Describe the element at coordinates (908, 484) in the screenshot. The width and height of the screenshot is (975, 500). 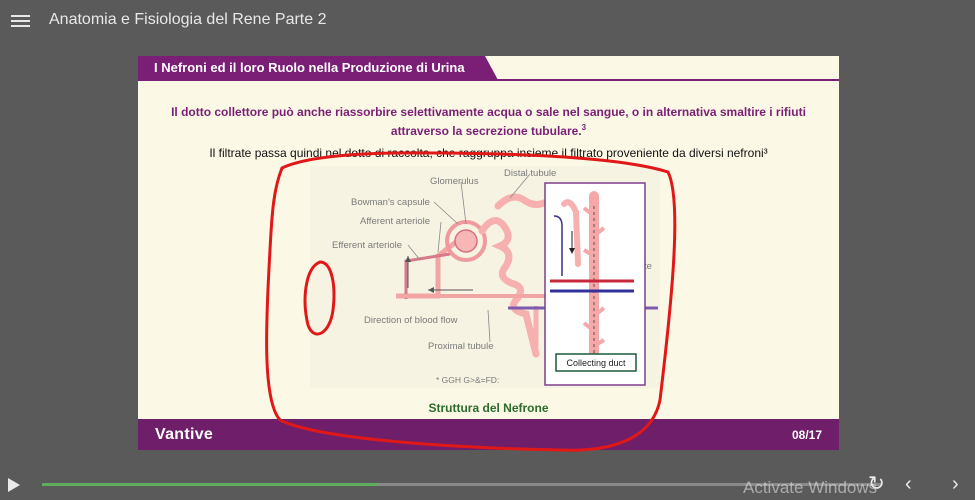
I see `chevron-left-icon: ‹` at that location.